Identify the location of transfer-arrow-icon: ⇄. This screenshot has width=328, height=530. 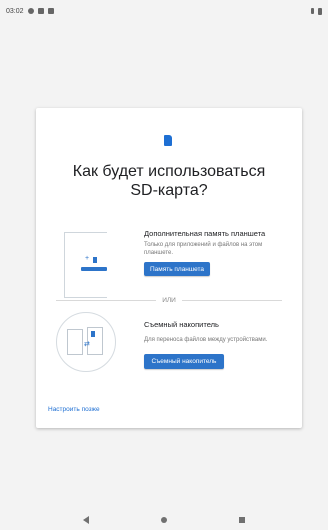
(87, 344).